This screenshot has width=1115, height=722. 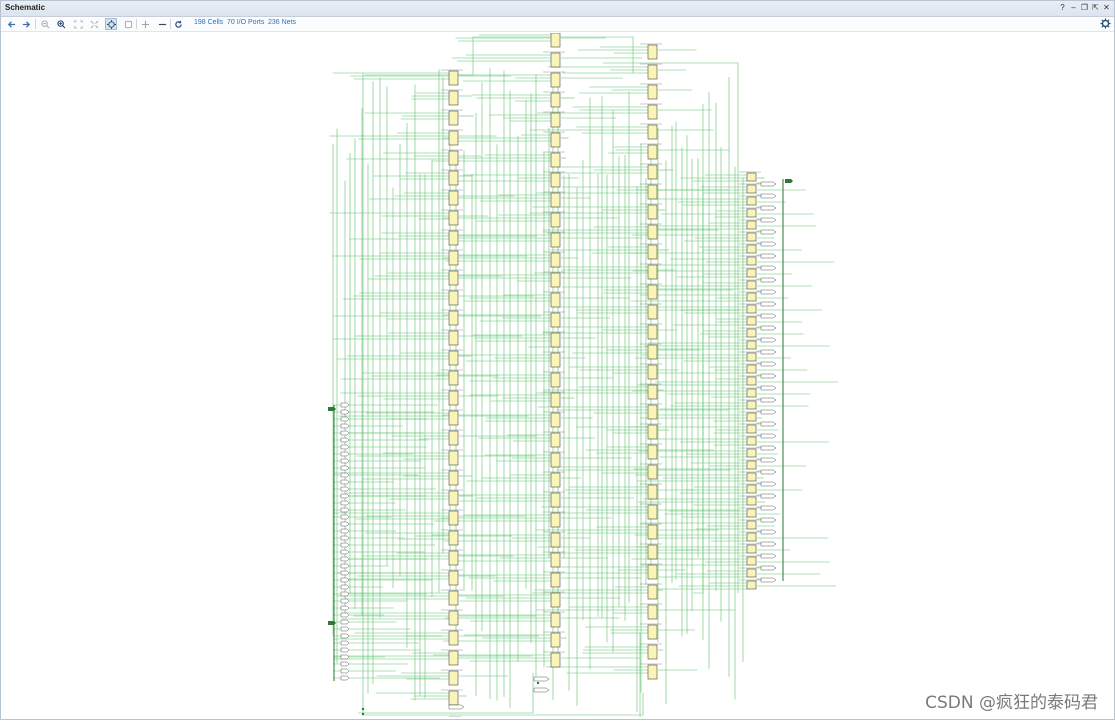 I want to click on zoom-fit-button, so click(x=78, y=24).